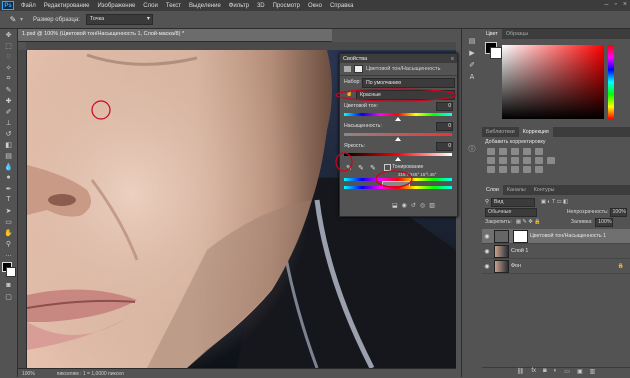 This screenshot has height=378, width=630. Describe the element at coordinates (28, 6) in the screenshot. I see `menu-file: Файл` at that location.